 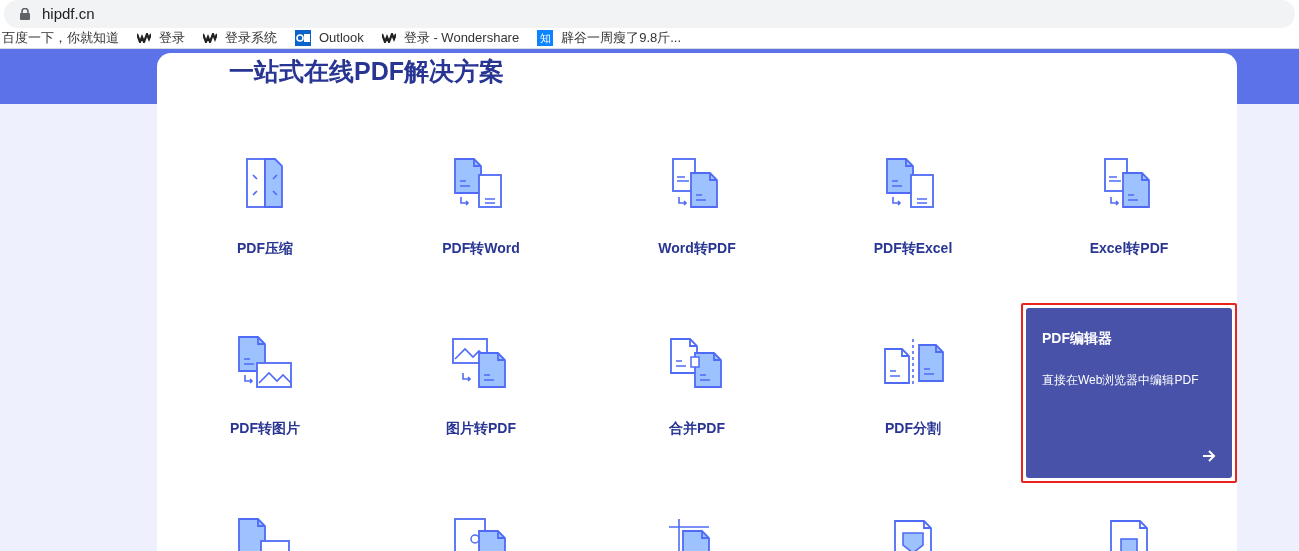 What do you see at coordinates (649, 14) in the screenshot?
I see `address-bar: hipdf.cn` at bounding box center [649, 14].